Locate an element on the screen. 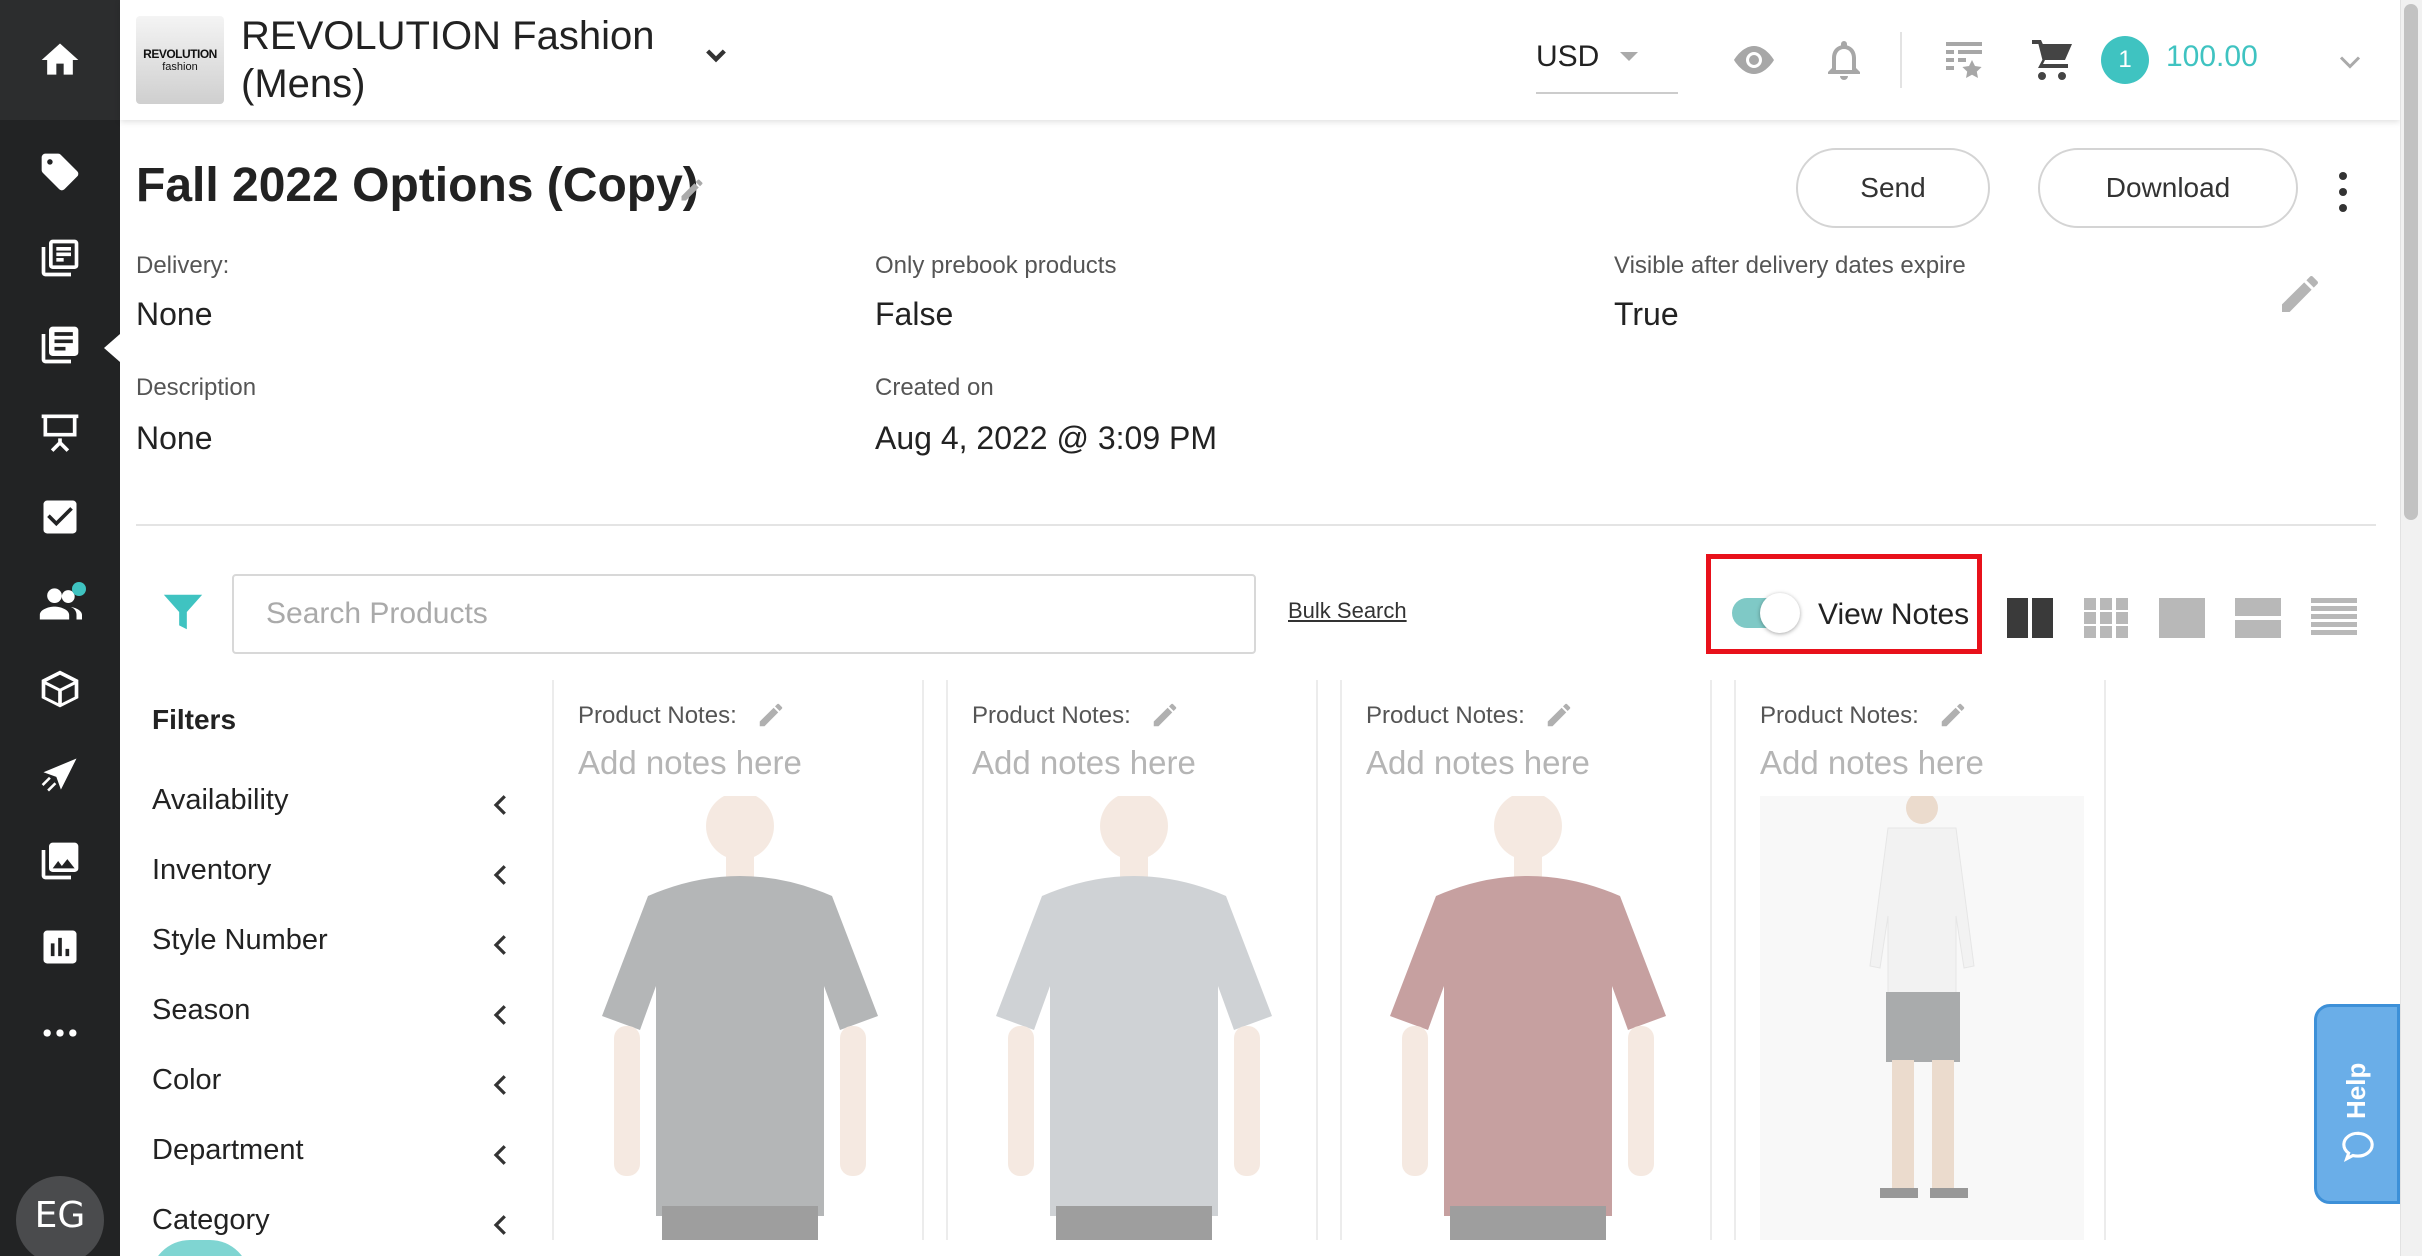 The height and width of the screenshot is (1256, 2422). filter-inventory: Inventory is located at coordinates (337, 879).